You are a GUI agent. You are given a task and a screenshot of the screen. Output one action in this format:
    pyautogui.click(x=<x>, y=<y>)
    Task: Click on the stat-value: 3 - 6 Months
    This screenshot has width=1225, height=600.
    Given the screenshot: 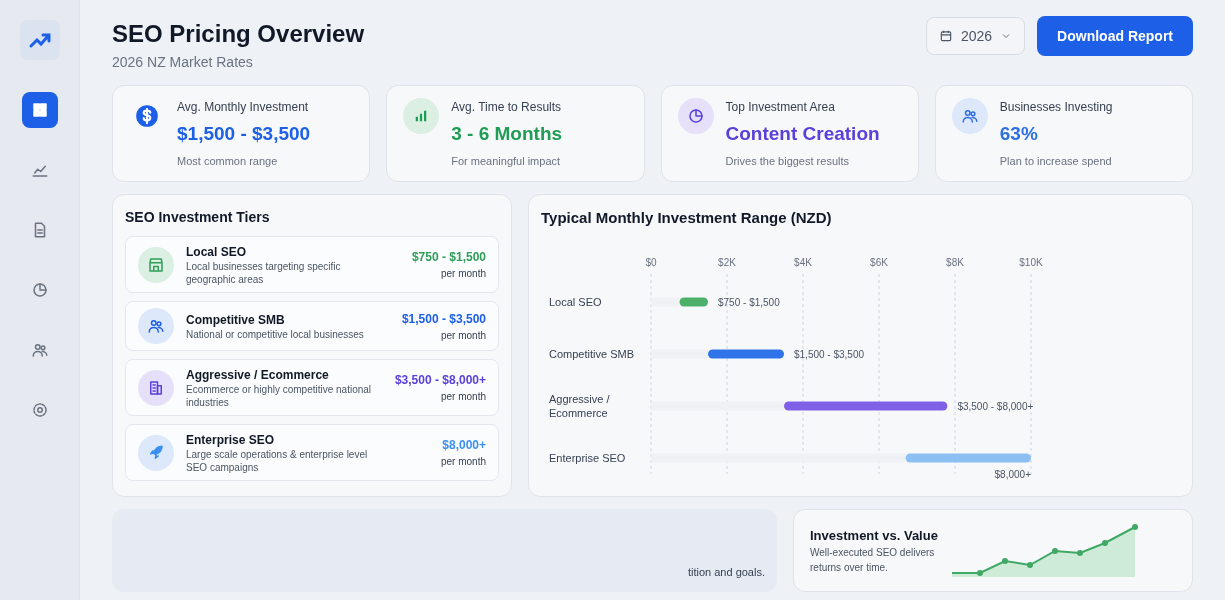 What is the action you would take?
    pyautogui.click(x=507, y=134)
    